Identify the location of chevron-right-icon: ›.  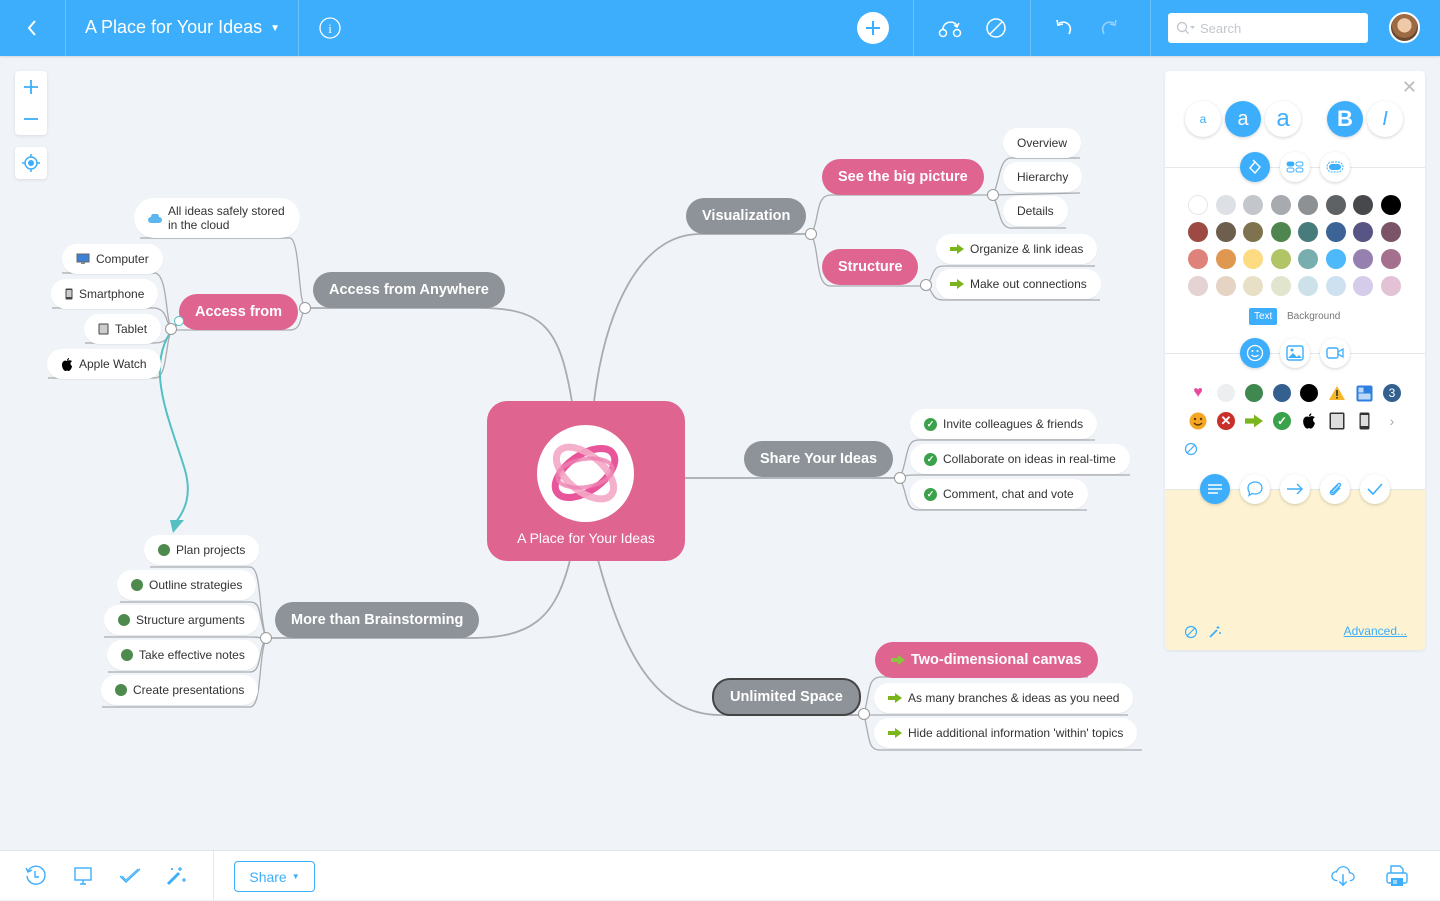
(1392, 421).